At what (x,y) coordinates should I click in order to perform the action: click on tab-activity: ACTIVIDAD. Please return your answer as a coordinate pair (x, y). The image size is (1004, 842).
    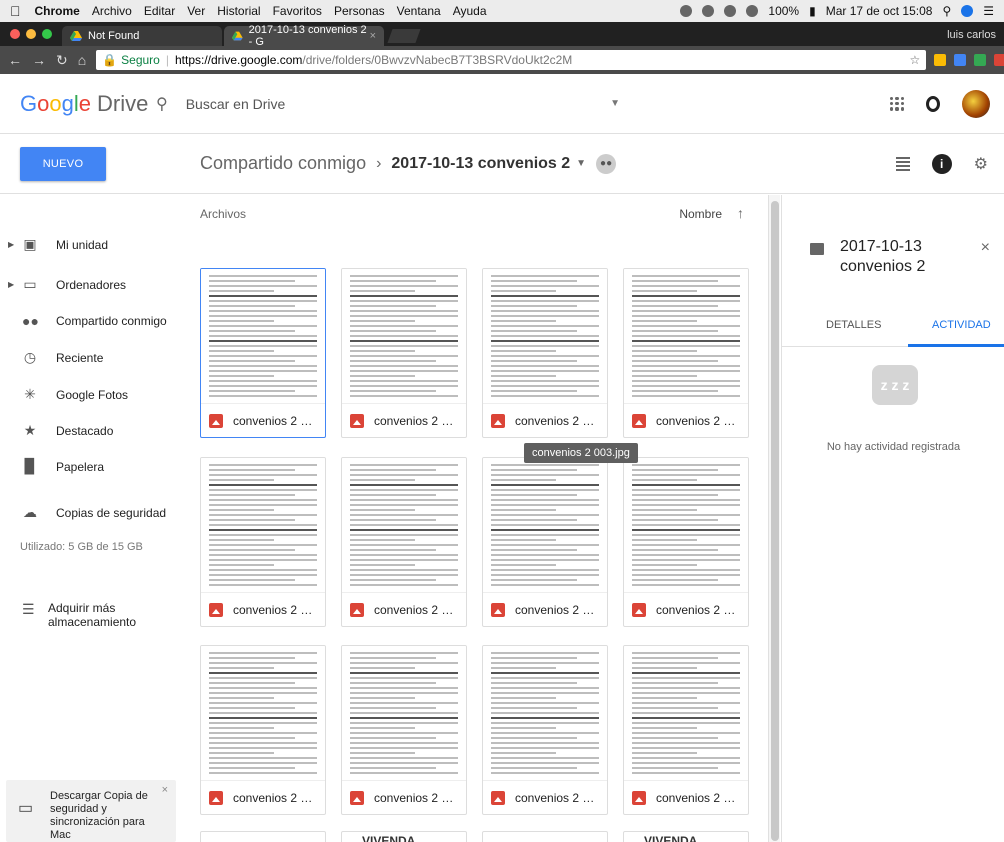
    Looking at the image, I should click on (961, 325).